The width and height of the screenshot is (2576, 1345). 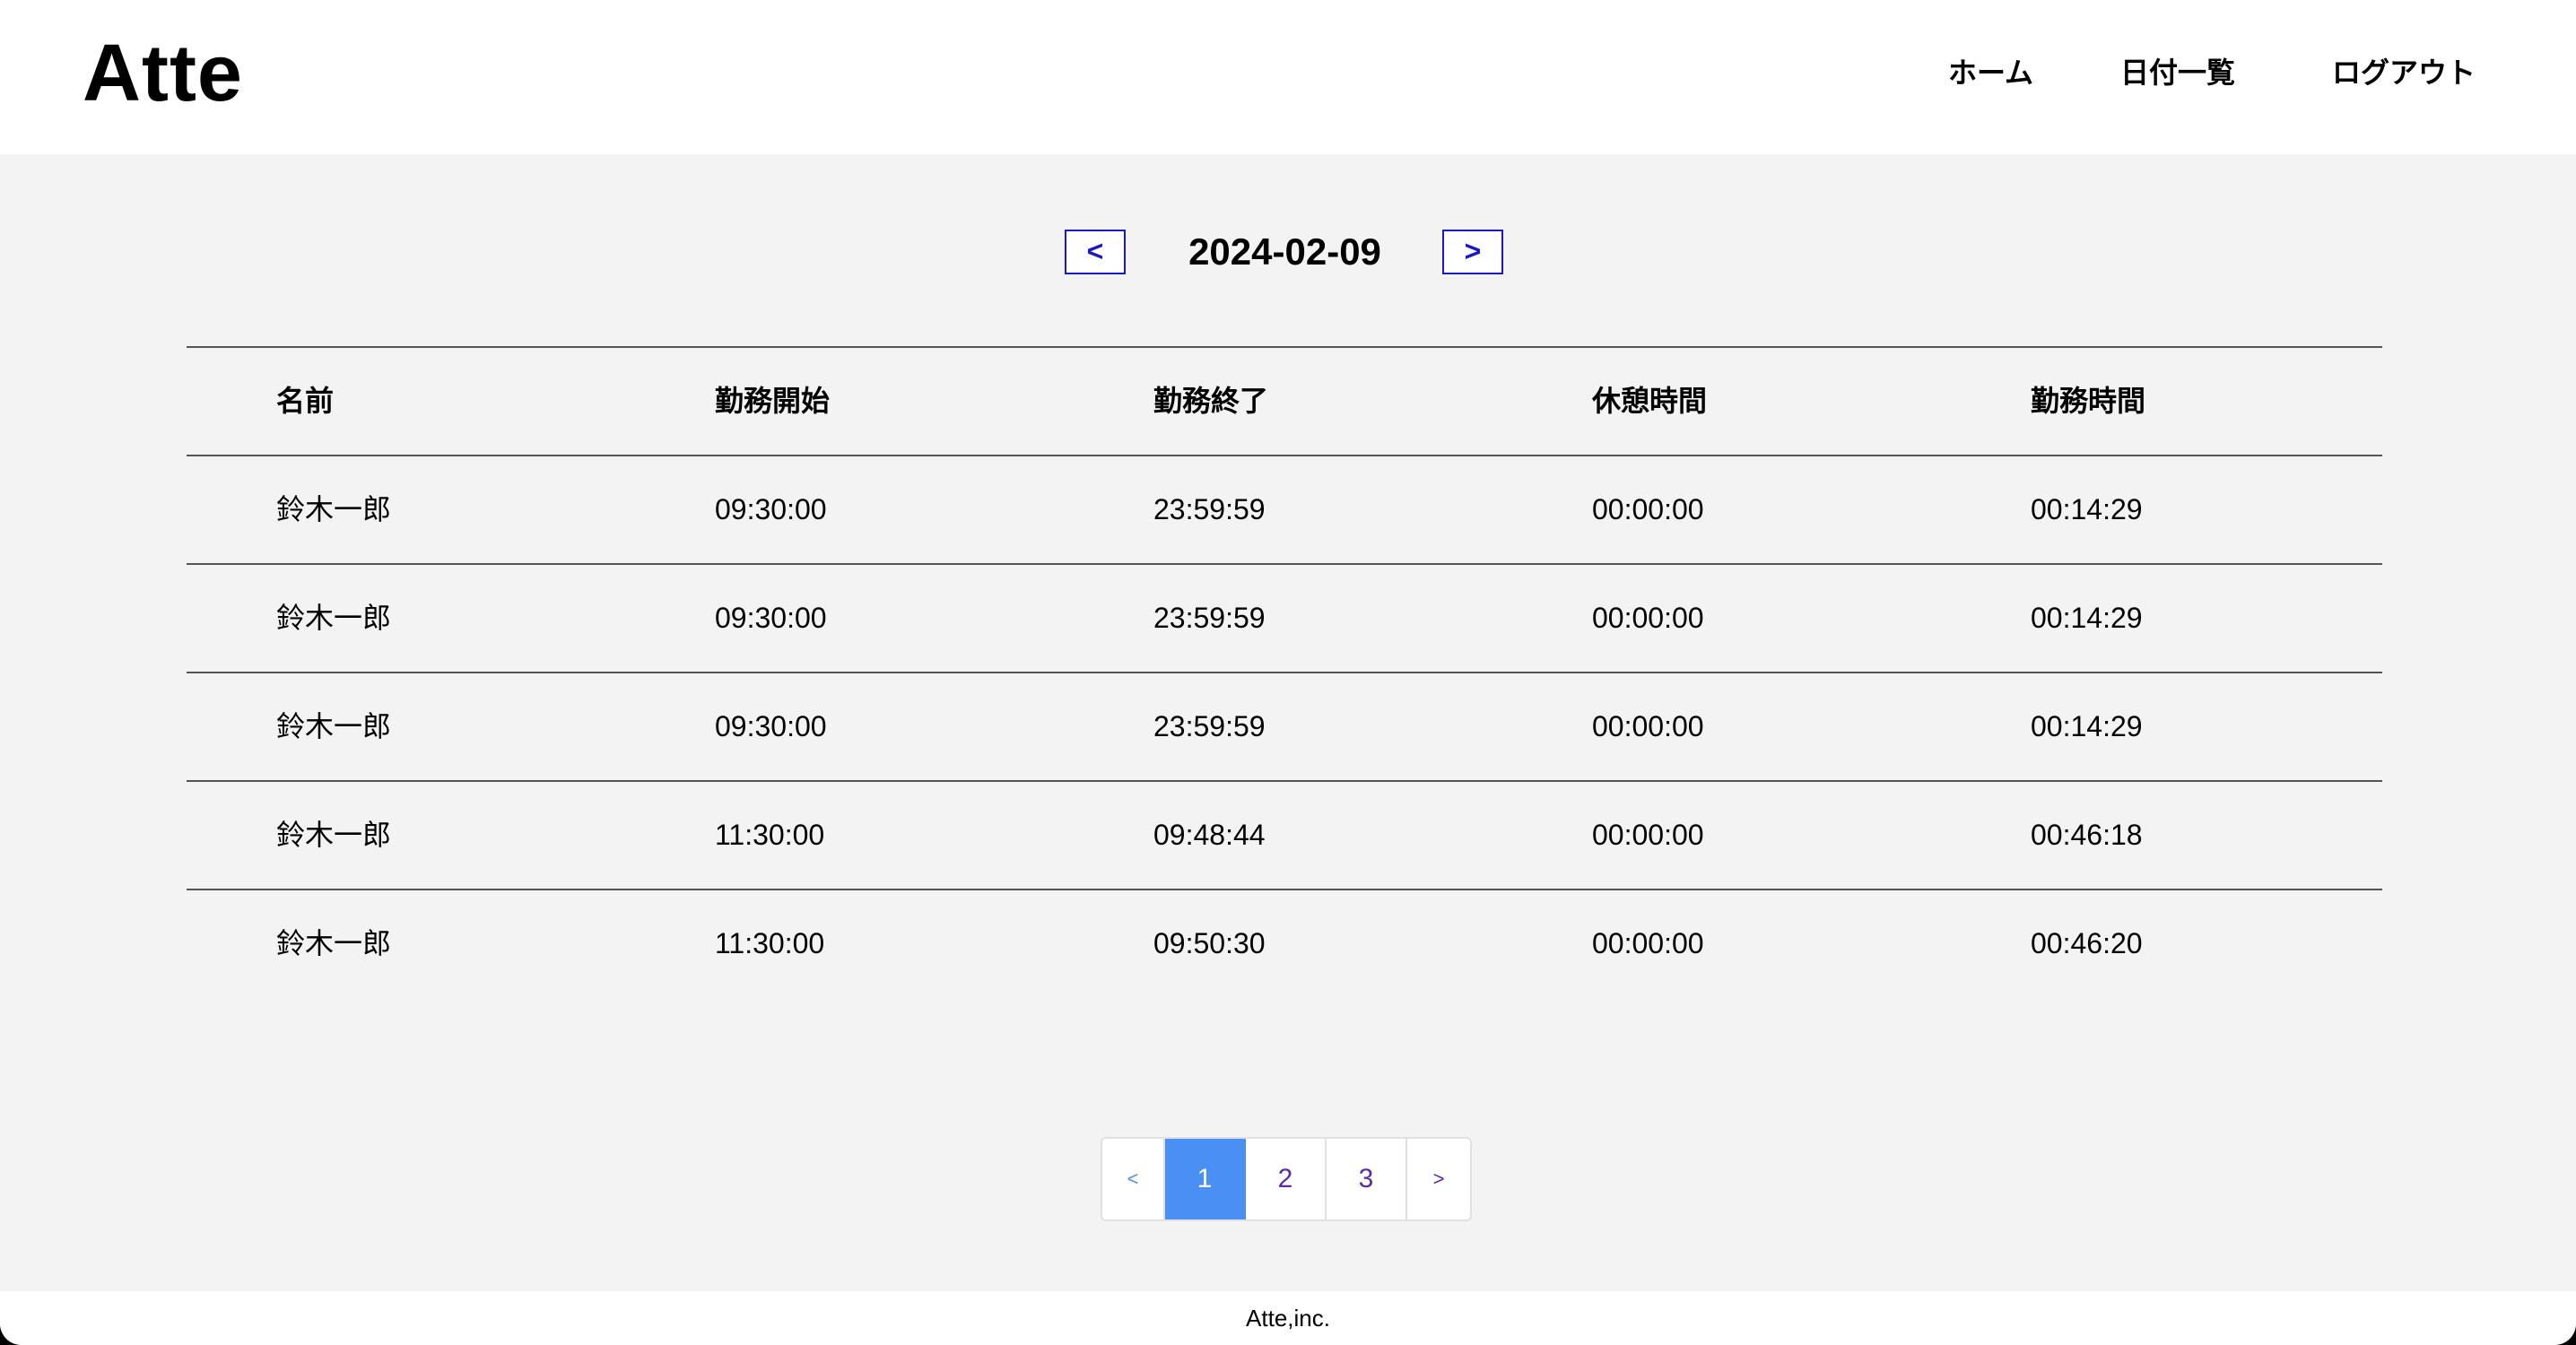 What do you see at coordinates (305, 401) in the screenshot?
I see `header-name: 名前` at bounding box center [305, 401].